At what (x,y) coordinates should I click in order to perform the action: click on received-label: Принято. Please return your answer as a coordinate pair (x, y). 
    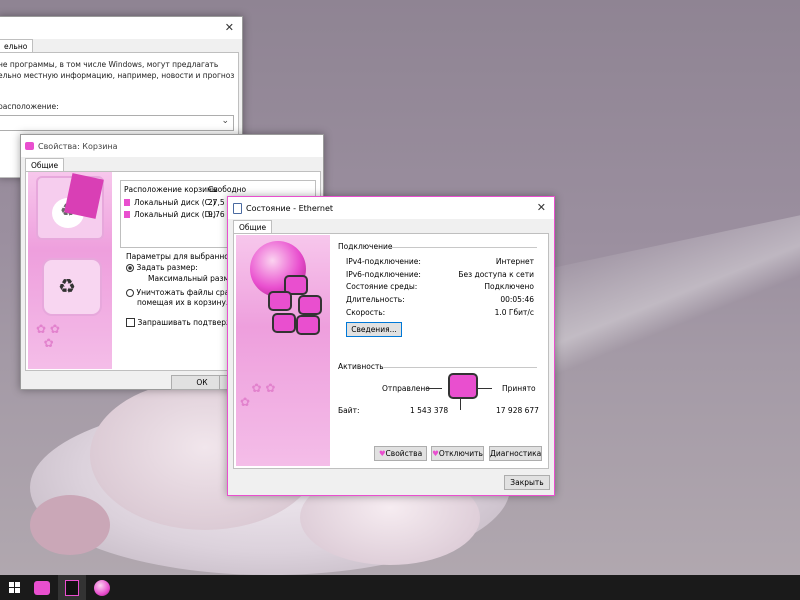
    Looking at the image, I should click on (519, 388).